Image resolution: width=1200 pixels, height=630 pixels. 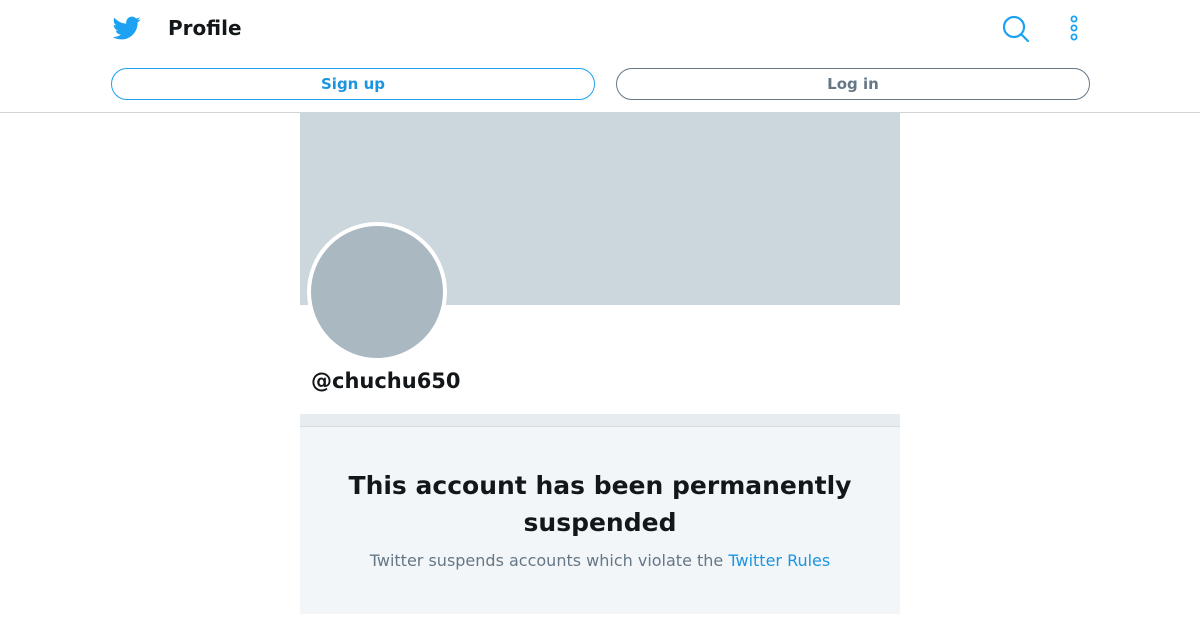 I want to click on more-vertical-icon, so click(x=1074, y=29).